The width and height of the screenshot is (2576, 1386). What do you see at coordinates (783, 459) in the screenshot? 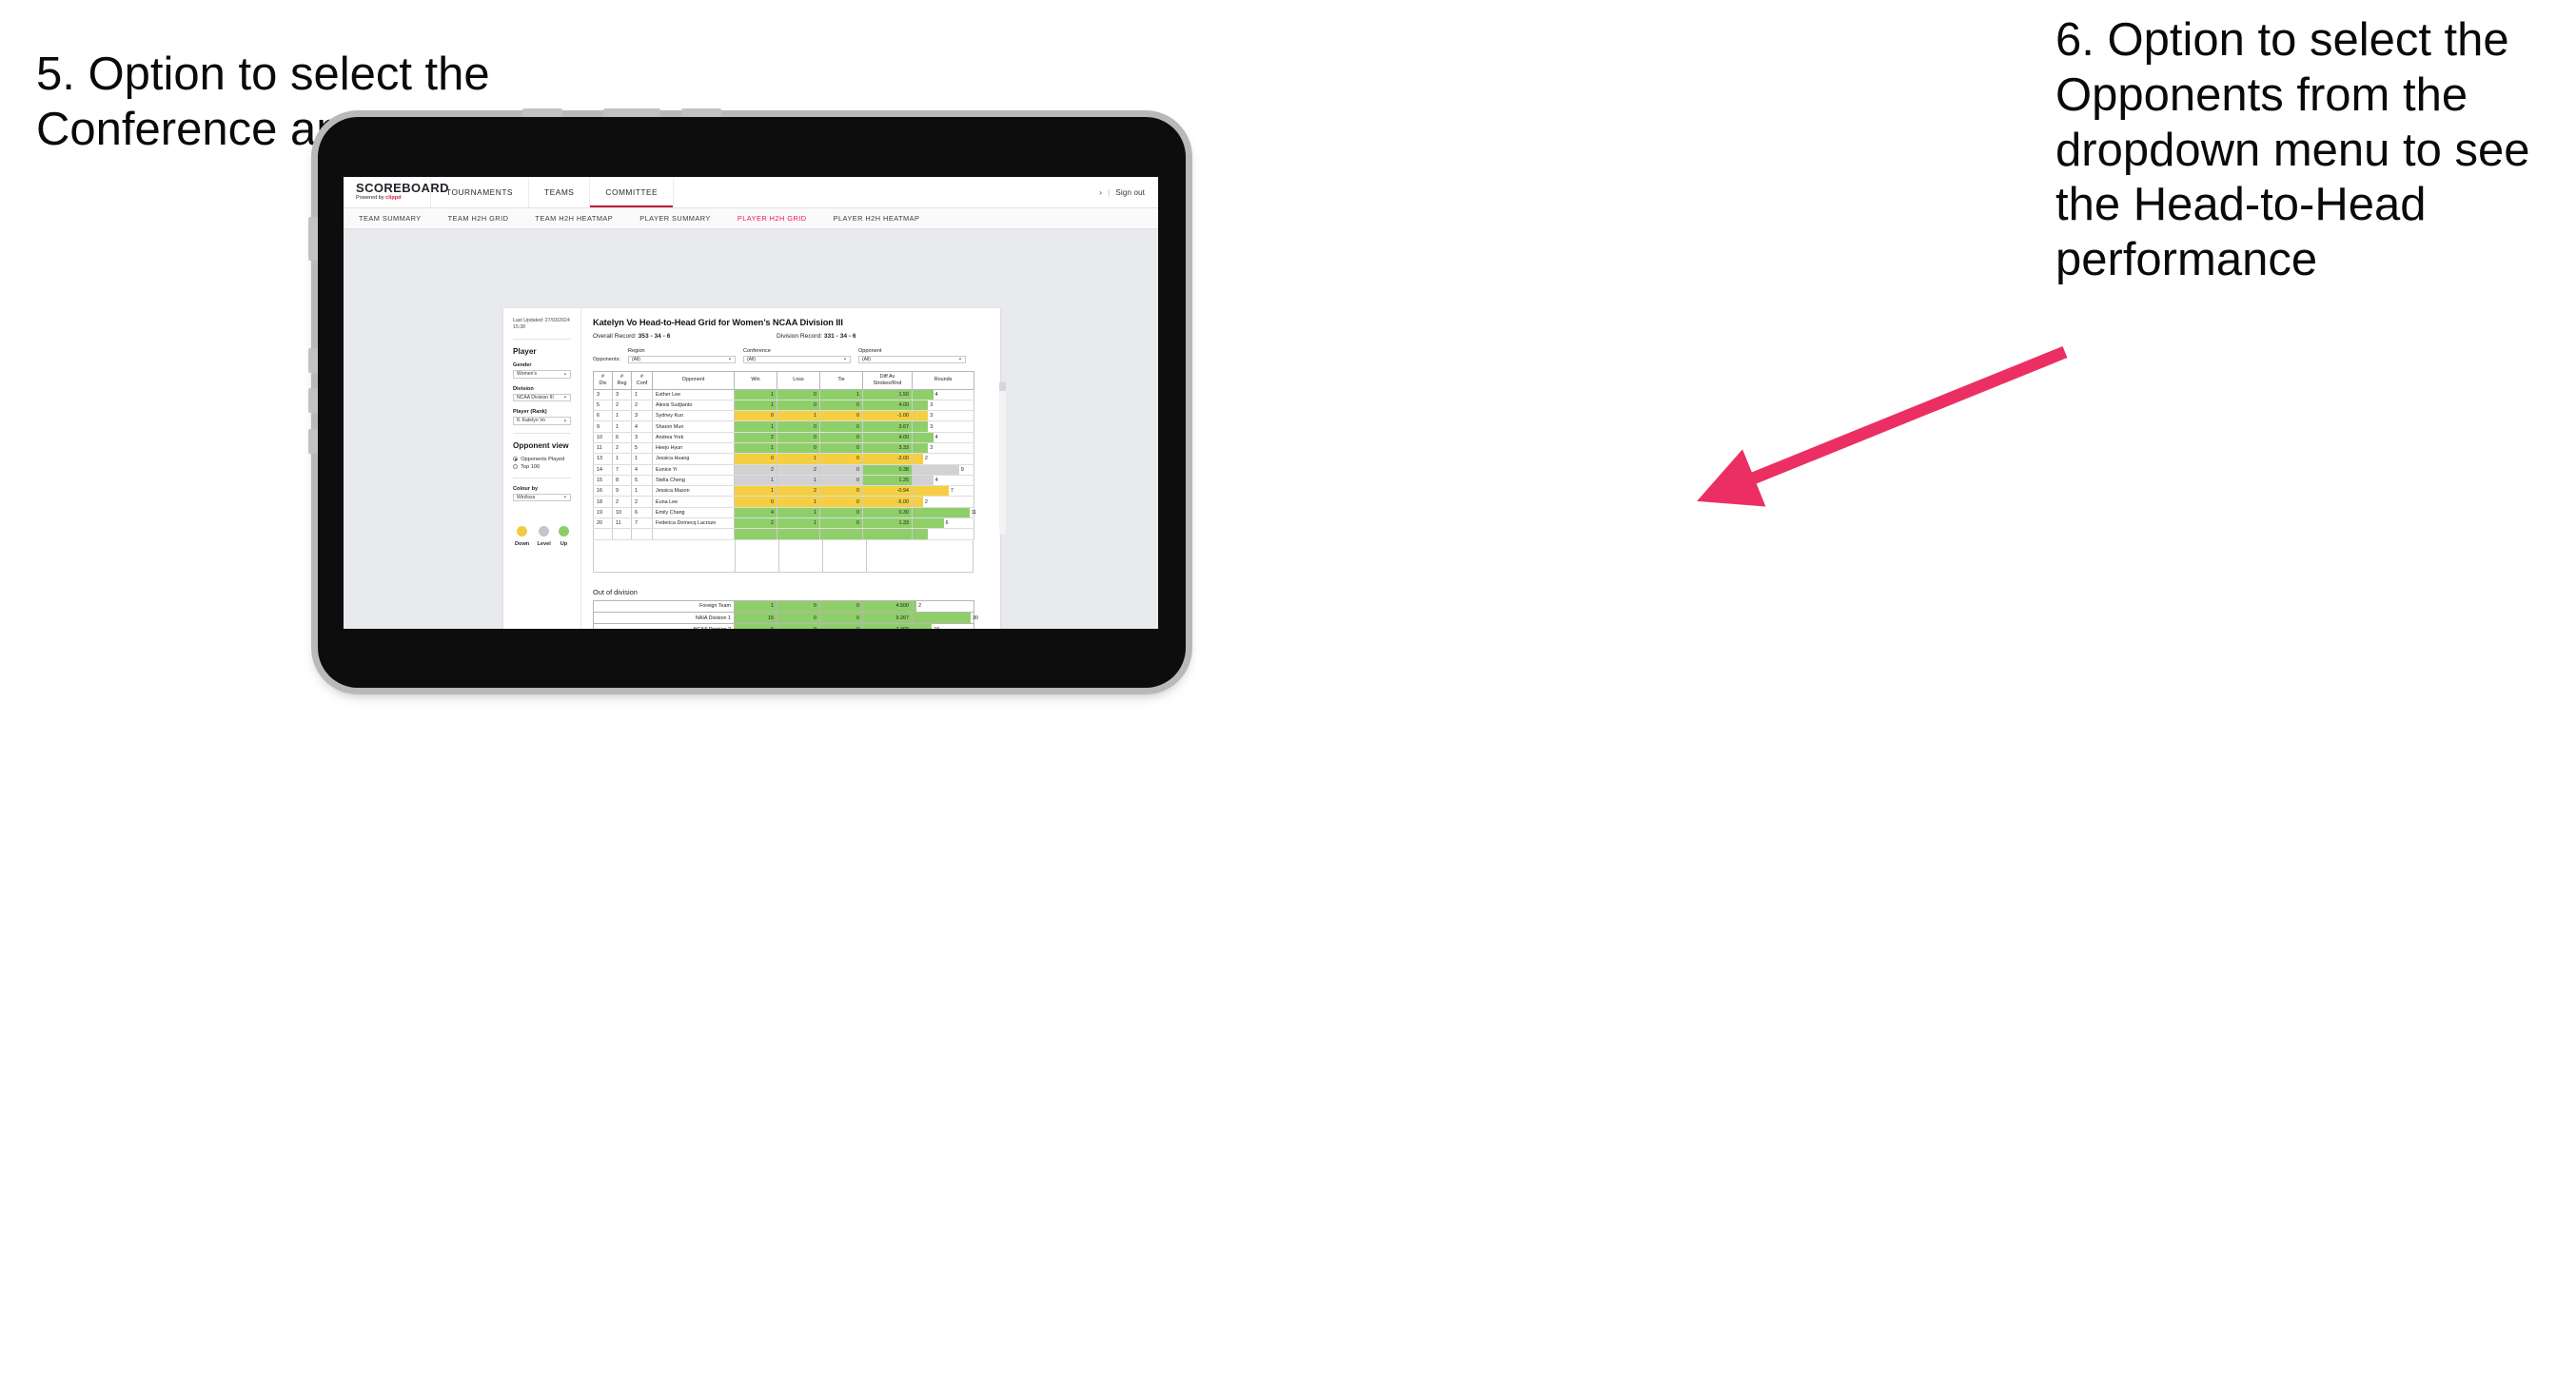
I see `table-row: 13 1 1 Jessica Huang 0 1 0 -3.00 2` at bounding box center [783, 459].